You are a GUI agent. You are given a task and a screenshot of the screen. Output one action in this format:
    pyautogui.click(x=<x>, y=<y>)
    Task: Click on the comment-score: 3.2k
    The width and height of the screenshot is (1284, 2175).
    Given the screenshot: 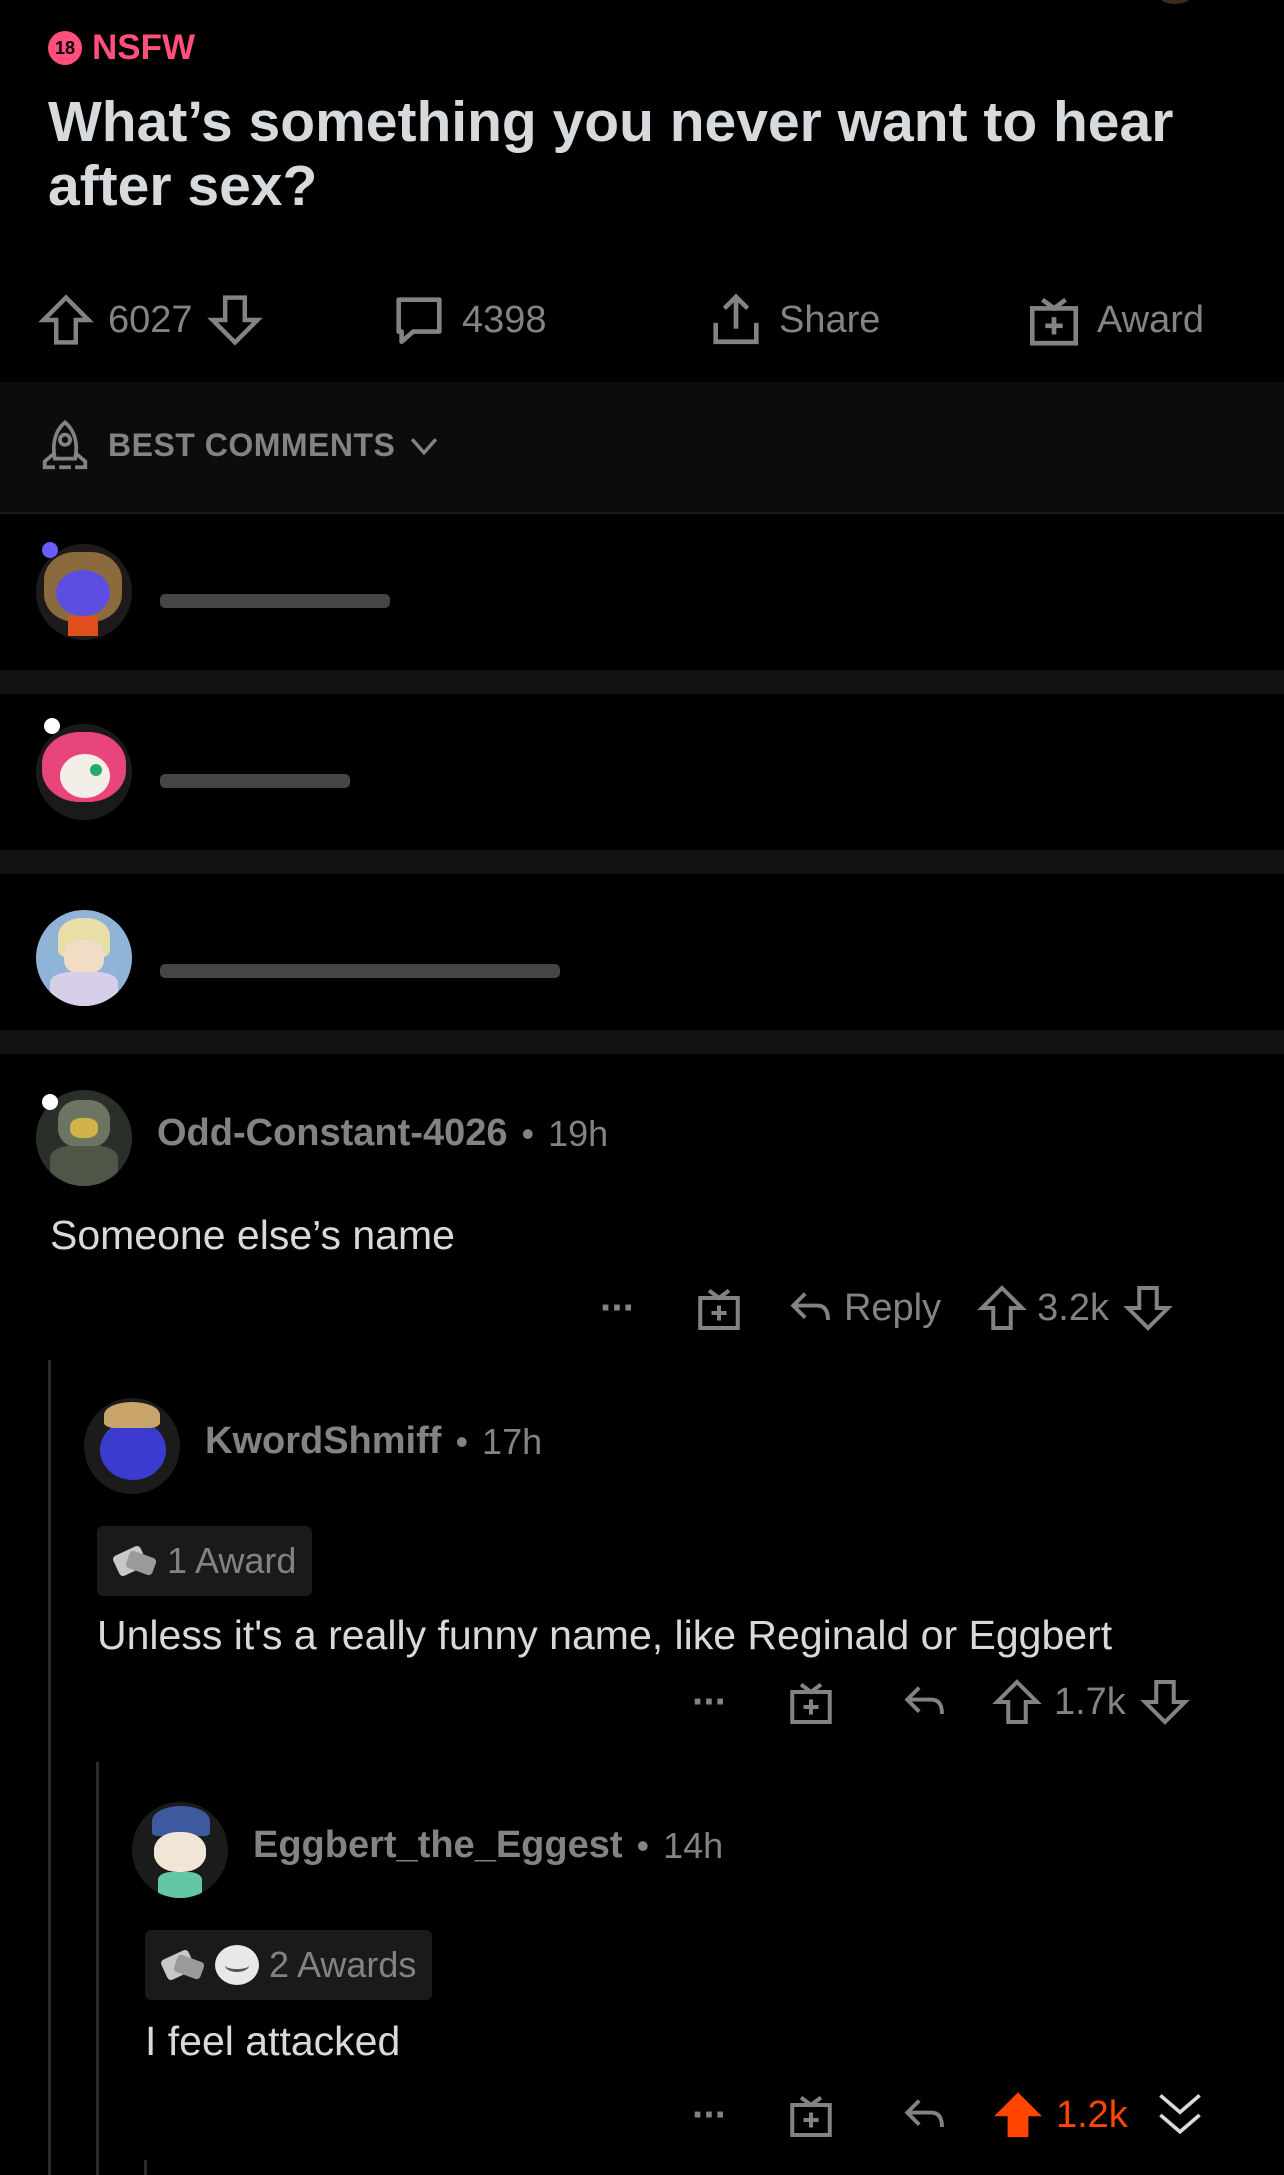 What is the action you would take?
    pyautogui.click(x=1073, y=1307)
    